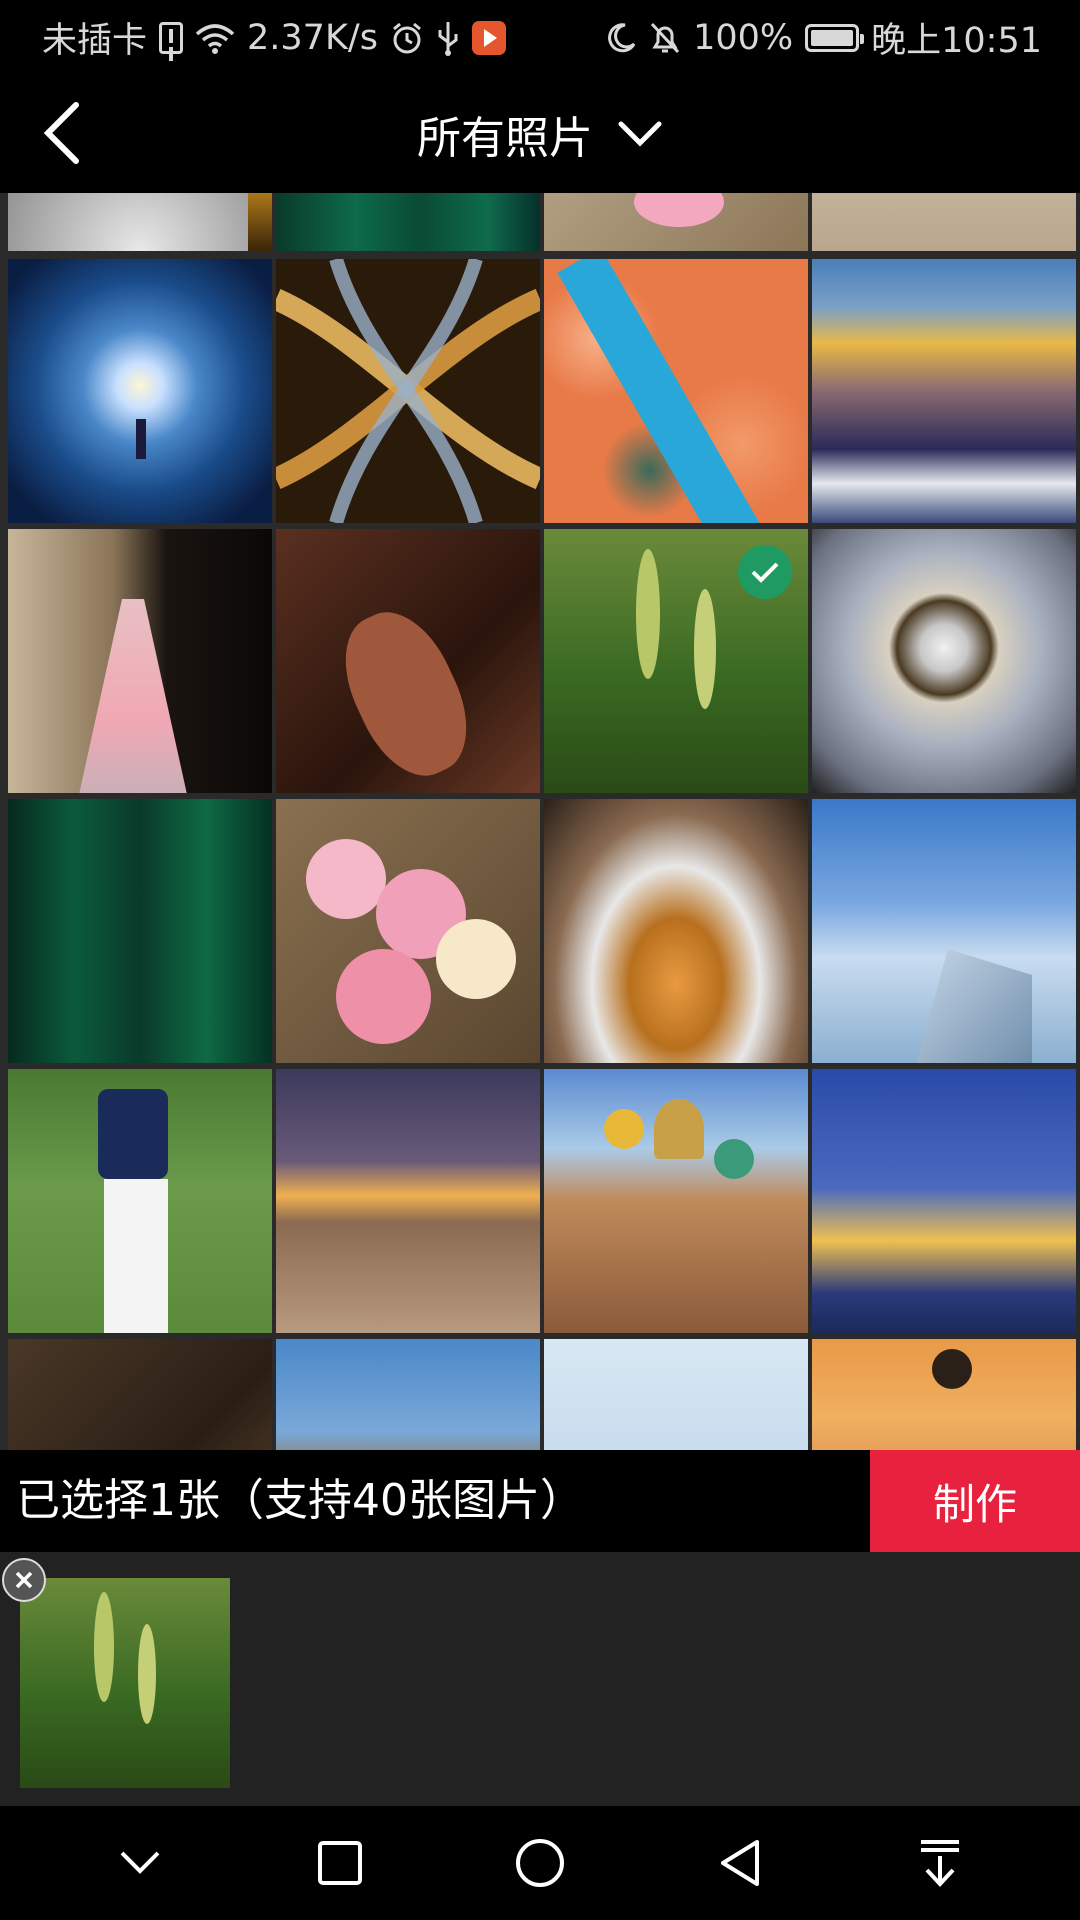  I want to click on square-icon, so click(340, 1863).